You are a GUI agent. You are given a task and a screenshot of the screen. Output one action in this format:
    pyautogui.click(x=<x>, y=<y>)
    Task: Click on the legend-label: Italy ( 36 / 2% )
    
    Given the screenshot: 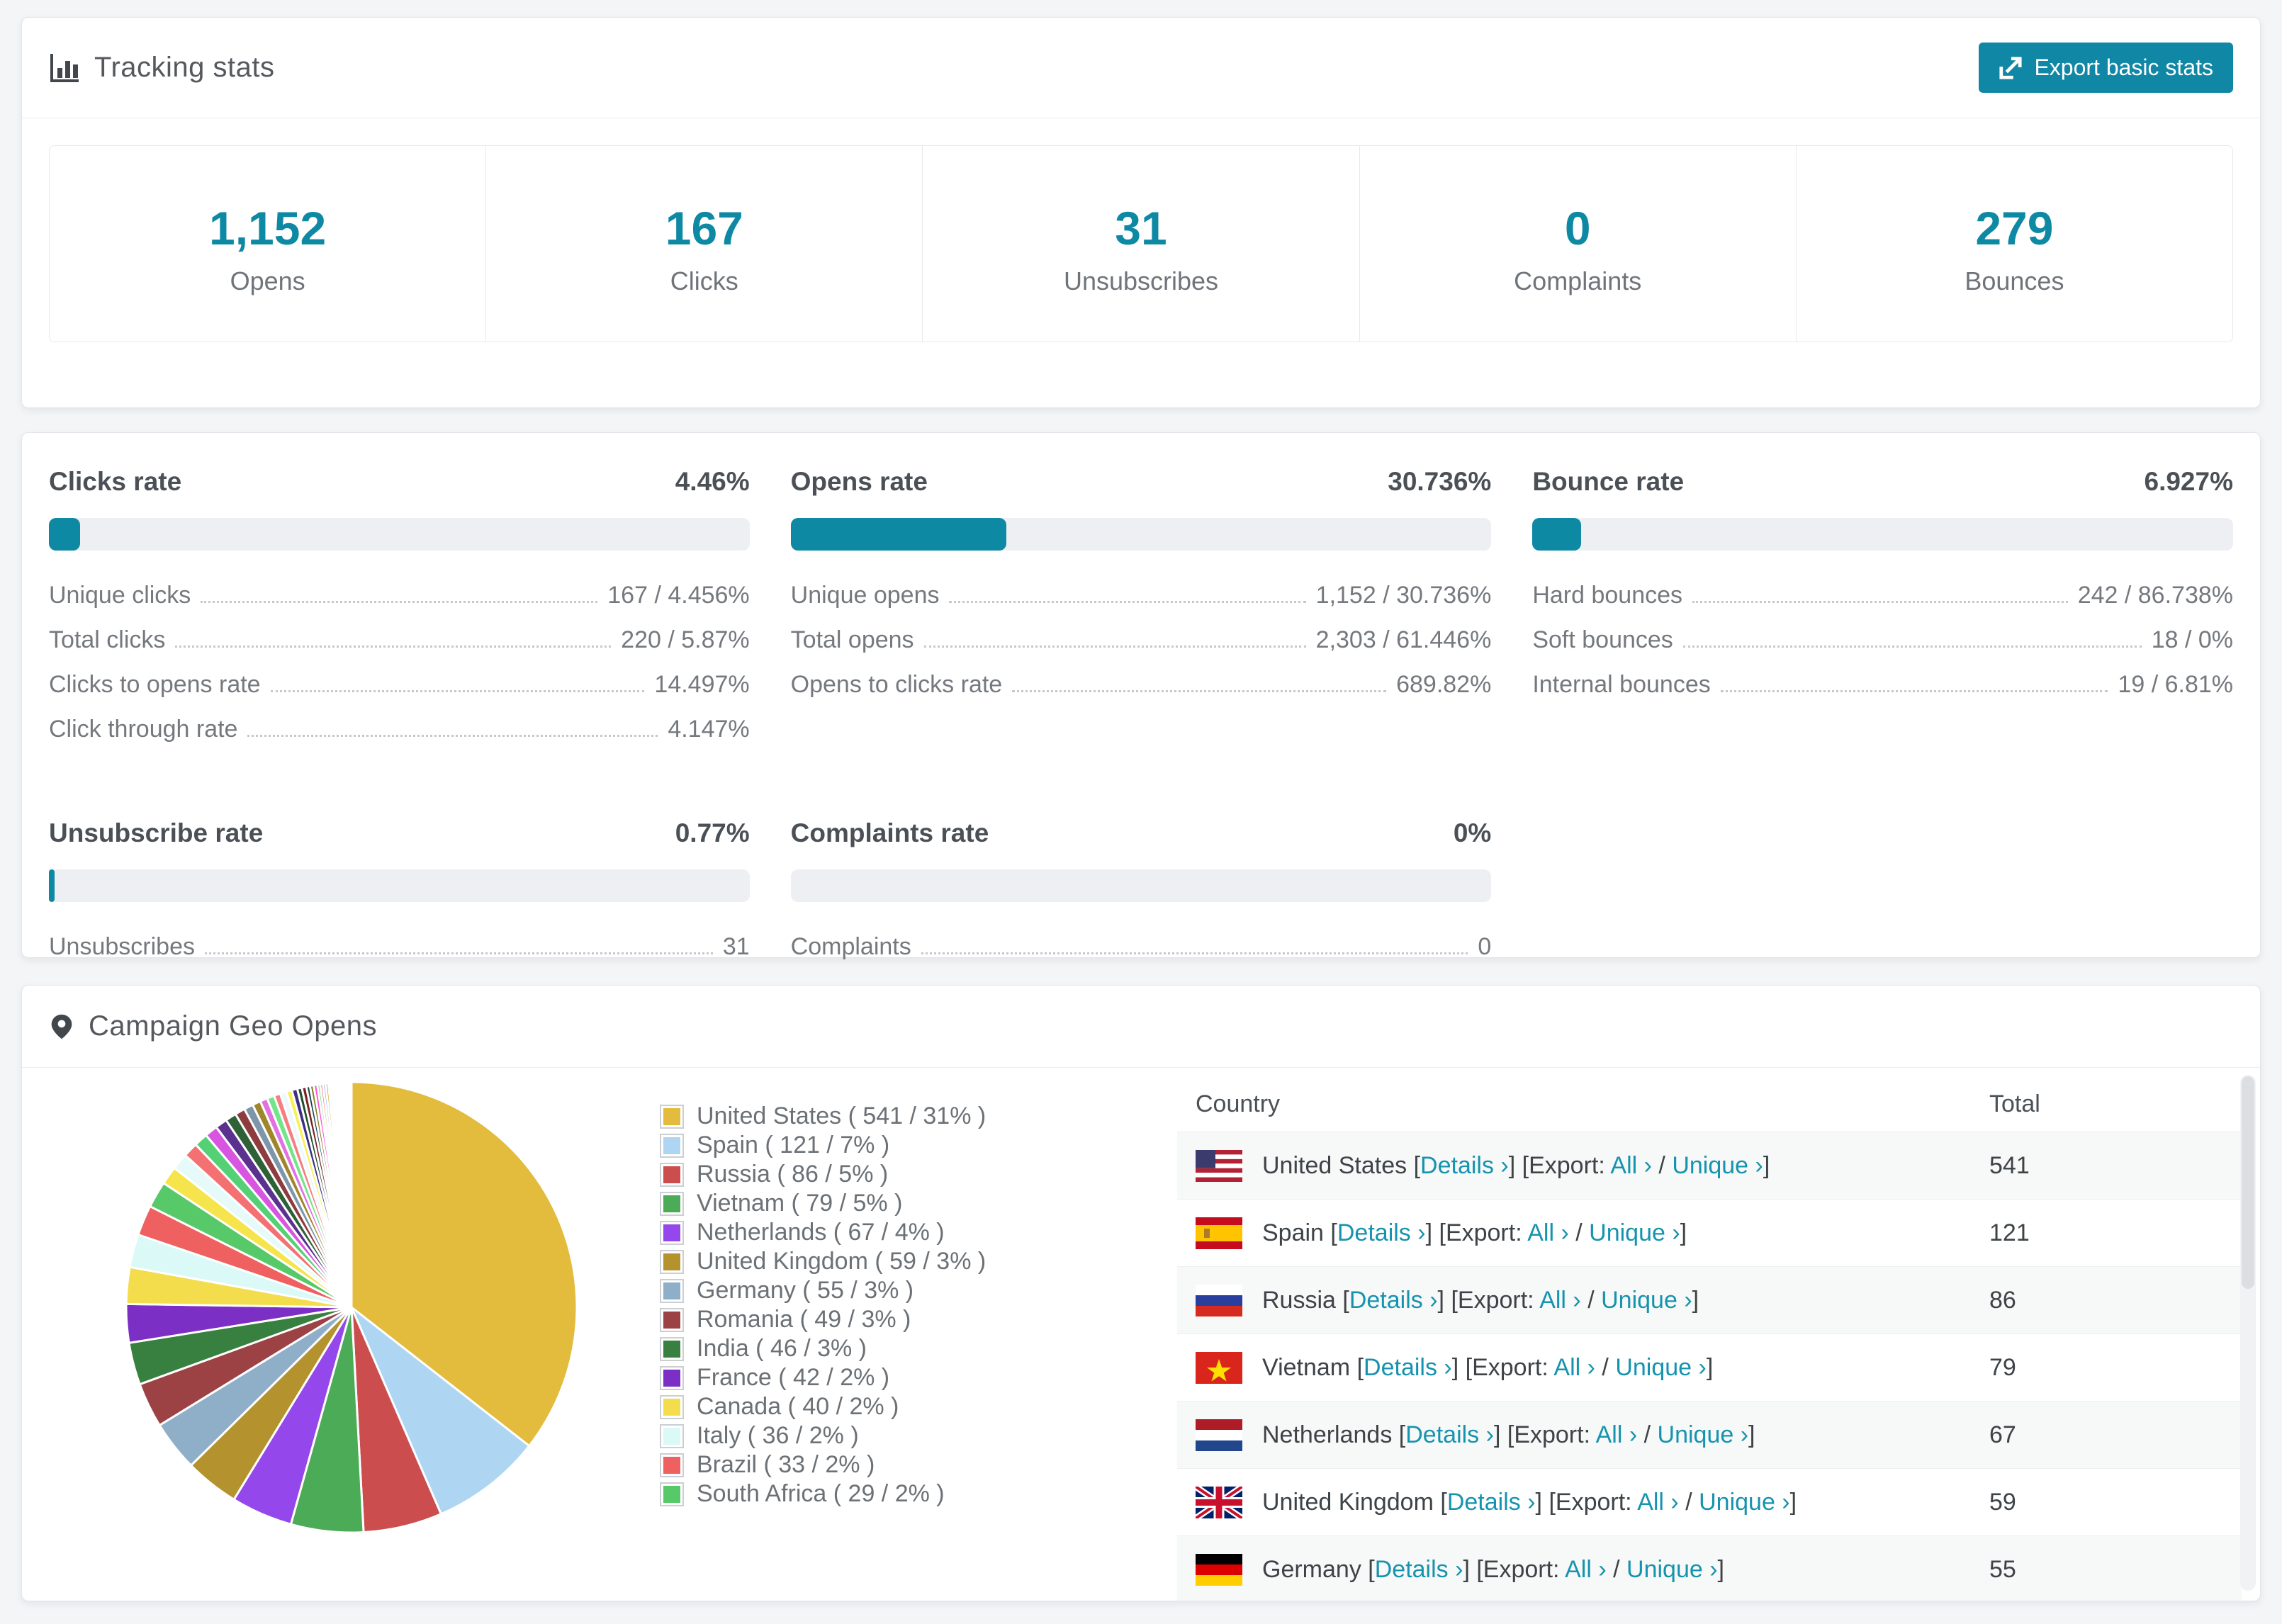 What is the action you would take?
    pyautogui.click(x=778, y=1435)
    